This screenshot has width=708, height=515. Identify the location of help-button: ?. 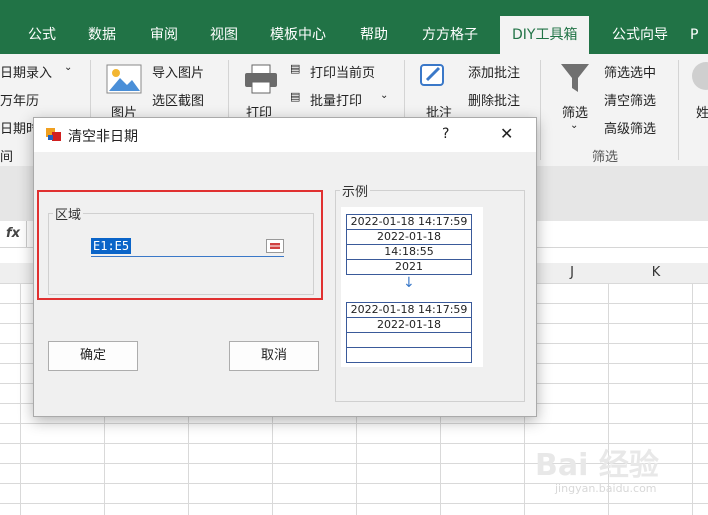
(445, 134).